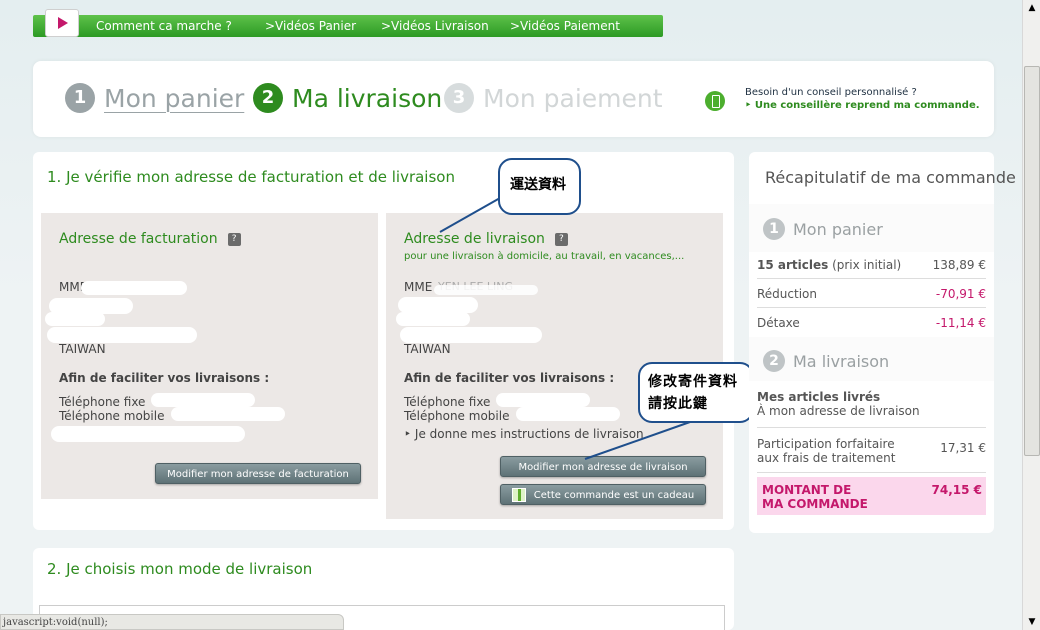  What do you see at coordinates (1032, 622) in the screenshot?
I see `scroll-down-icon: ▼` at bounding box center [1032, 622].